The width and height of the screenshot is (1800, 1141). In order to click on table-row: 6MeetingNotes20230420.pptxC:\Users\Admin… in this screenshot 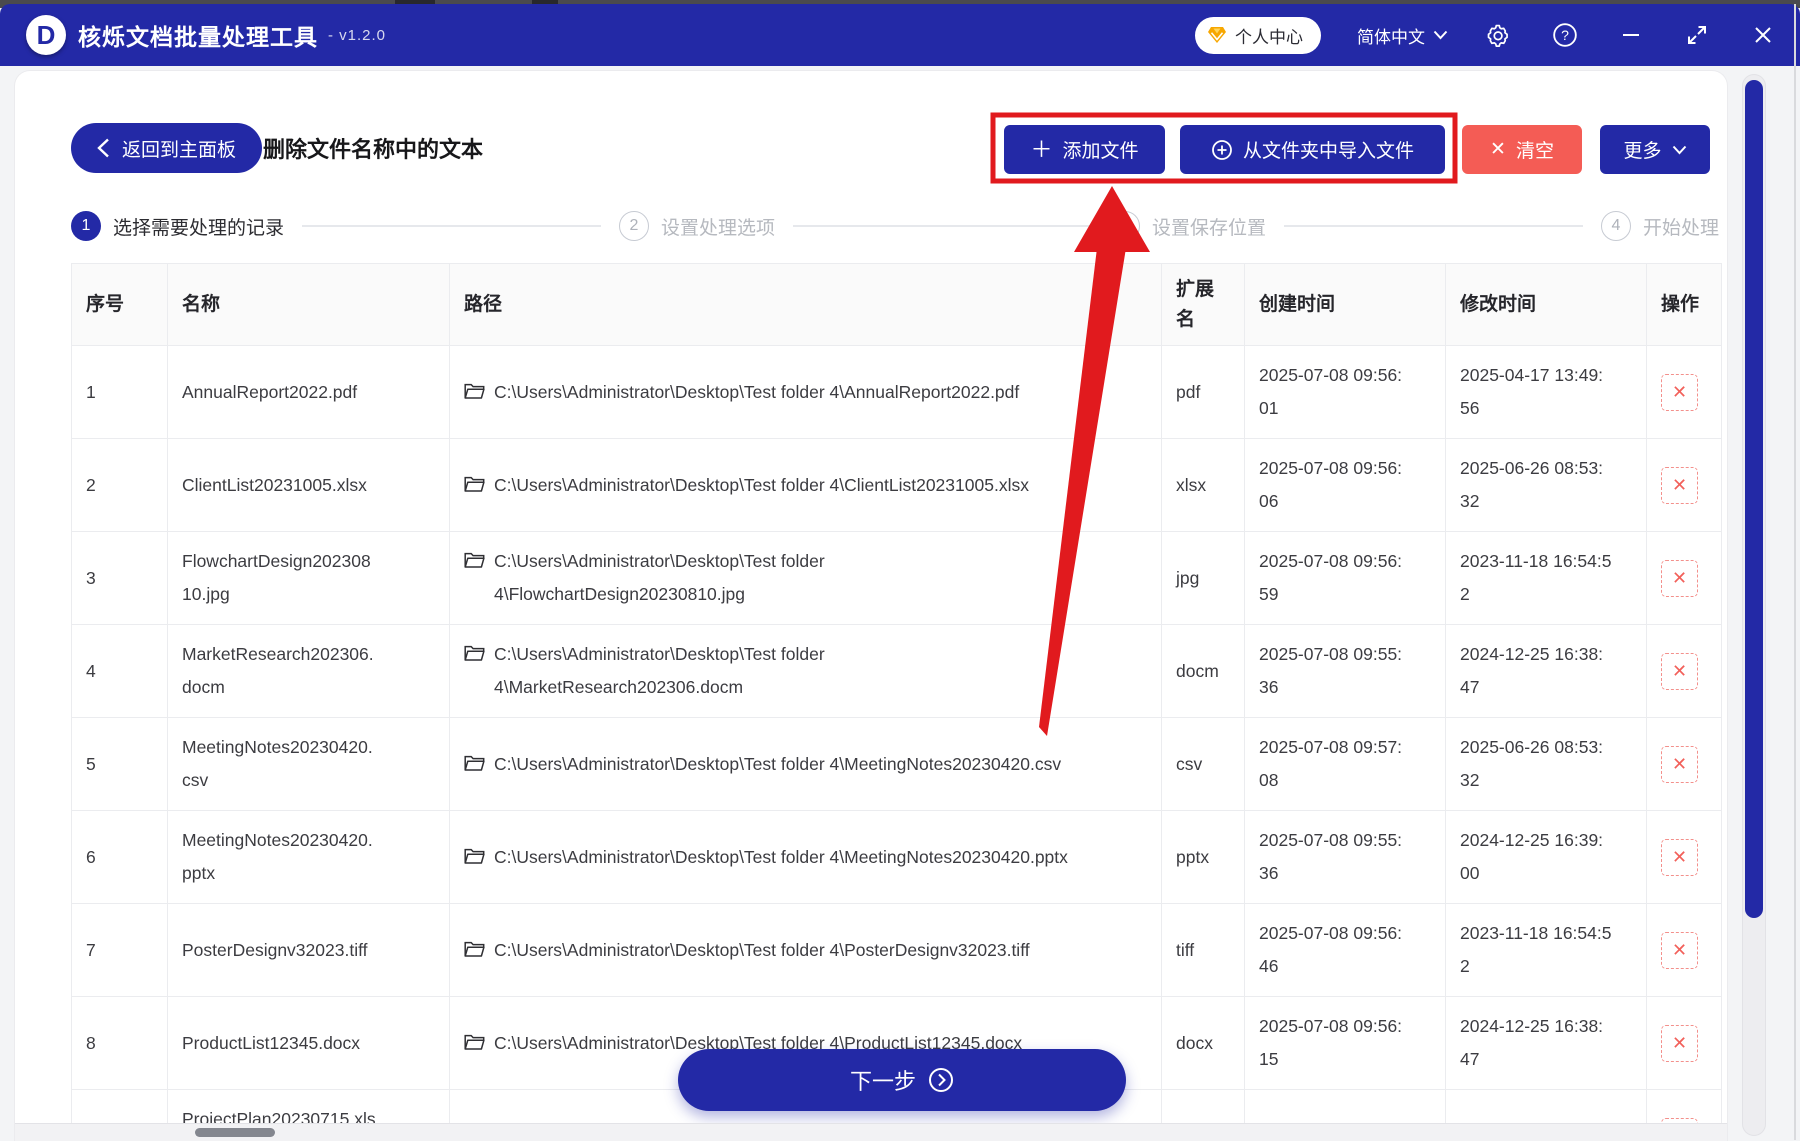, I will do `click(897, 857)`.